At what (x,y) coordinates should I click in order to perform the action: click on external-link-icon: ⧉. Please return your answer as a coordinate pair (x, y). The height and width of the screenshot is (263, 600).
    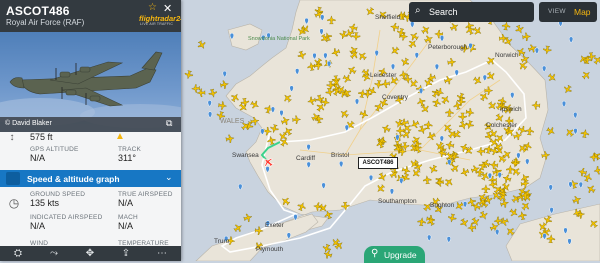
    Looking at the image, I should click on (169, 123).